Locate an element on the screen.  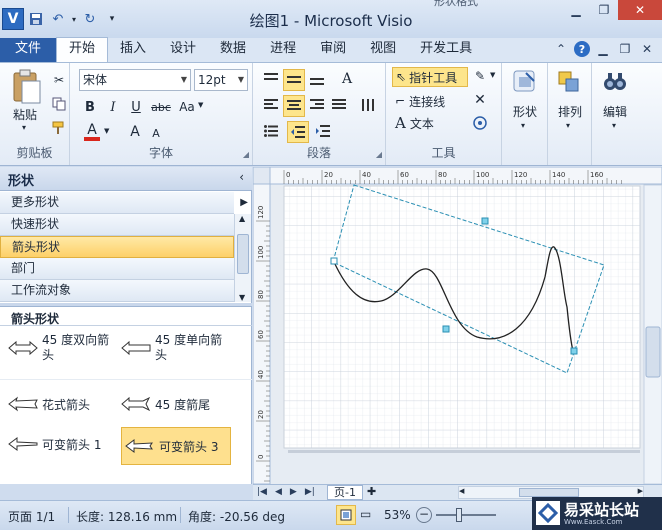
shape-group: 形状 ▾ is located at coordinates (525, 114).